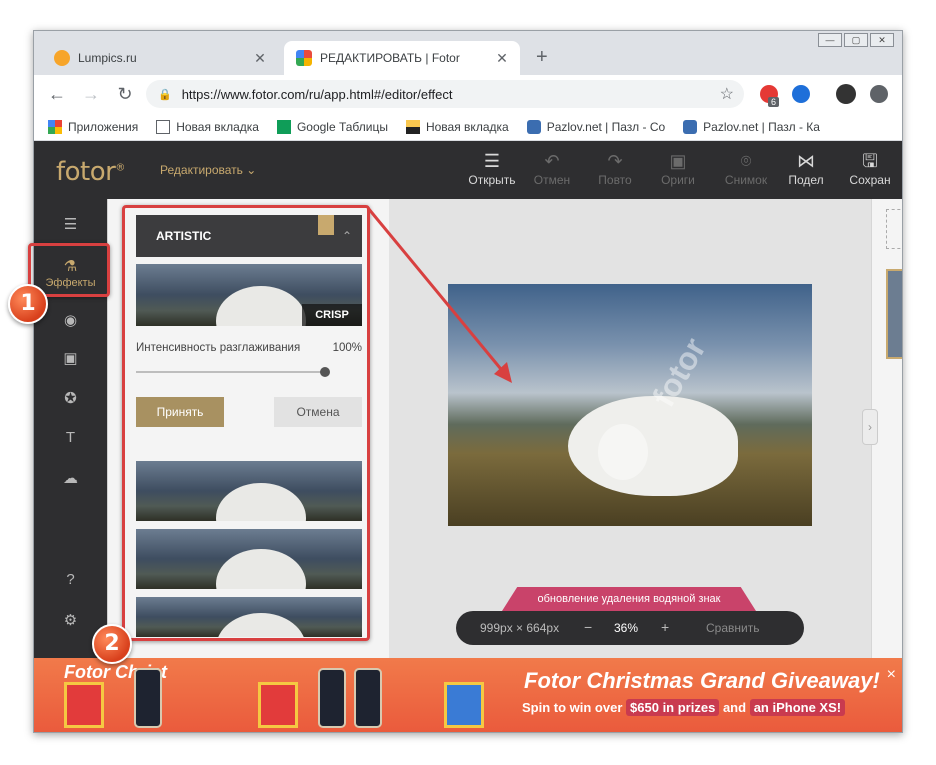 The height and width of the screenshot is (765, 936). What do you see at coordinates (112, 644) in the screenshot?
I see `step-marker-2: 2` at bounding box center [112, 644].